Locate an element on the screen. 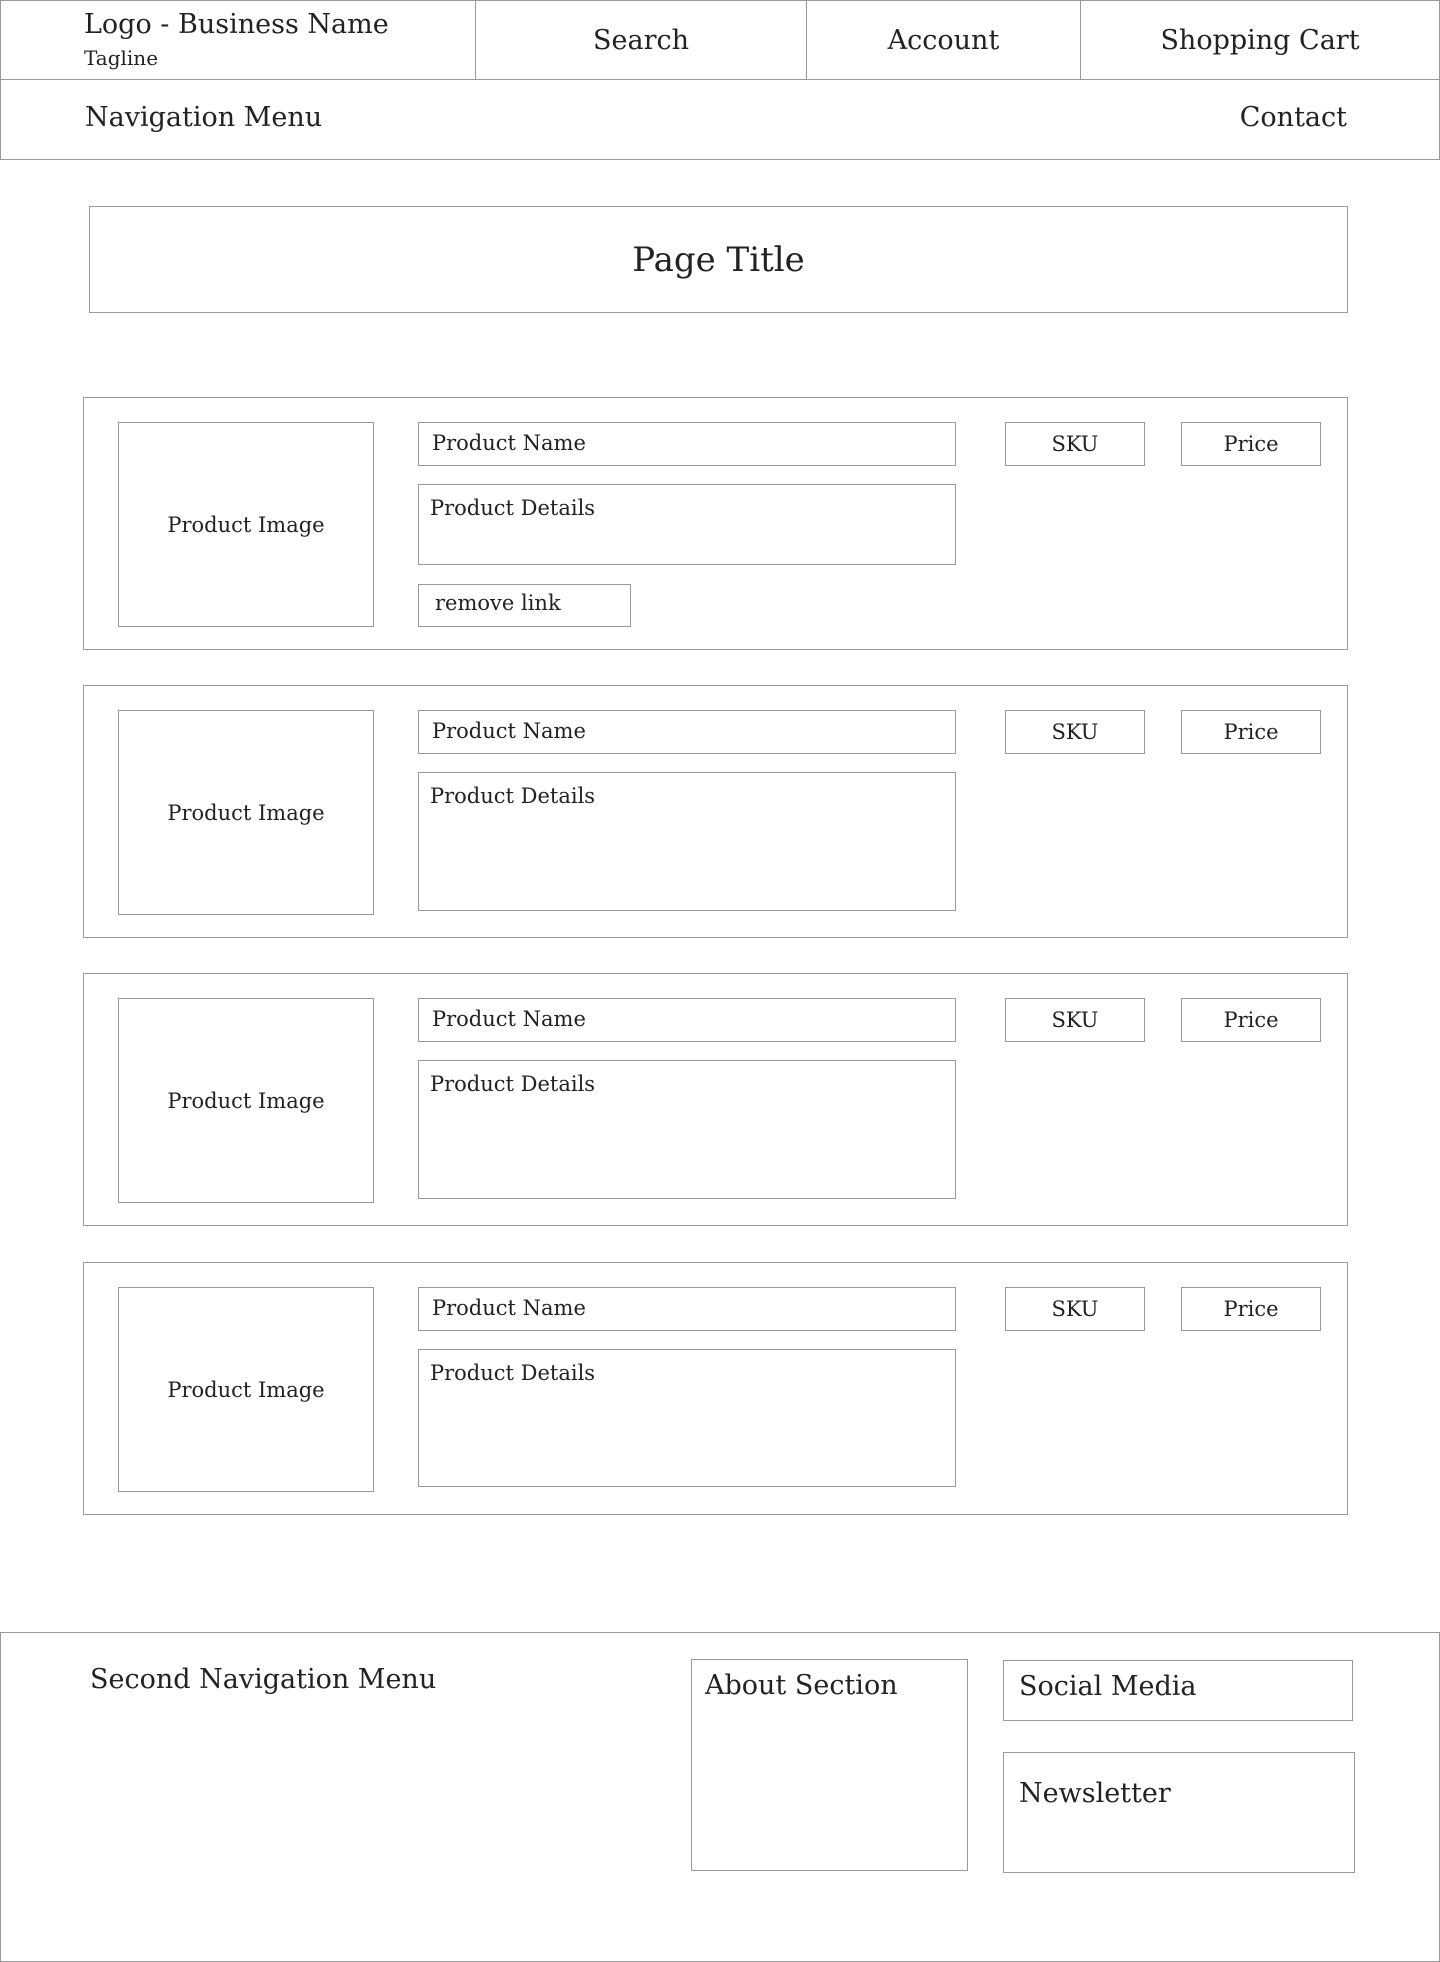 The image size is (1440, 1962). shopping-cart-label: Shopping Cart is located at coordinates (1260, 40).